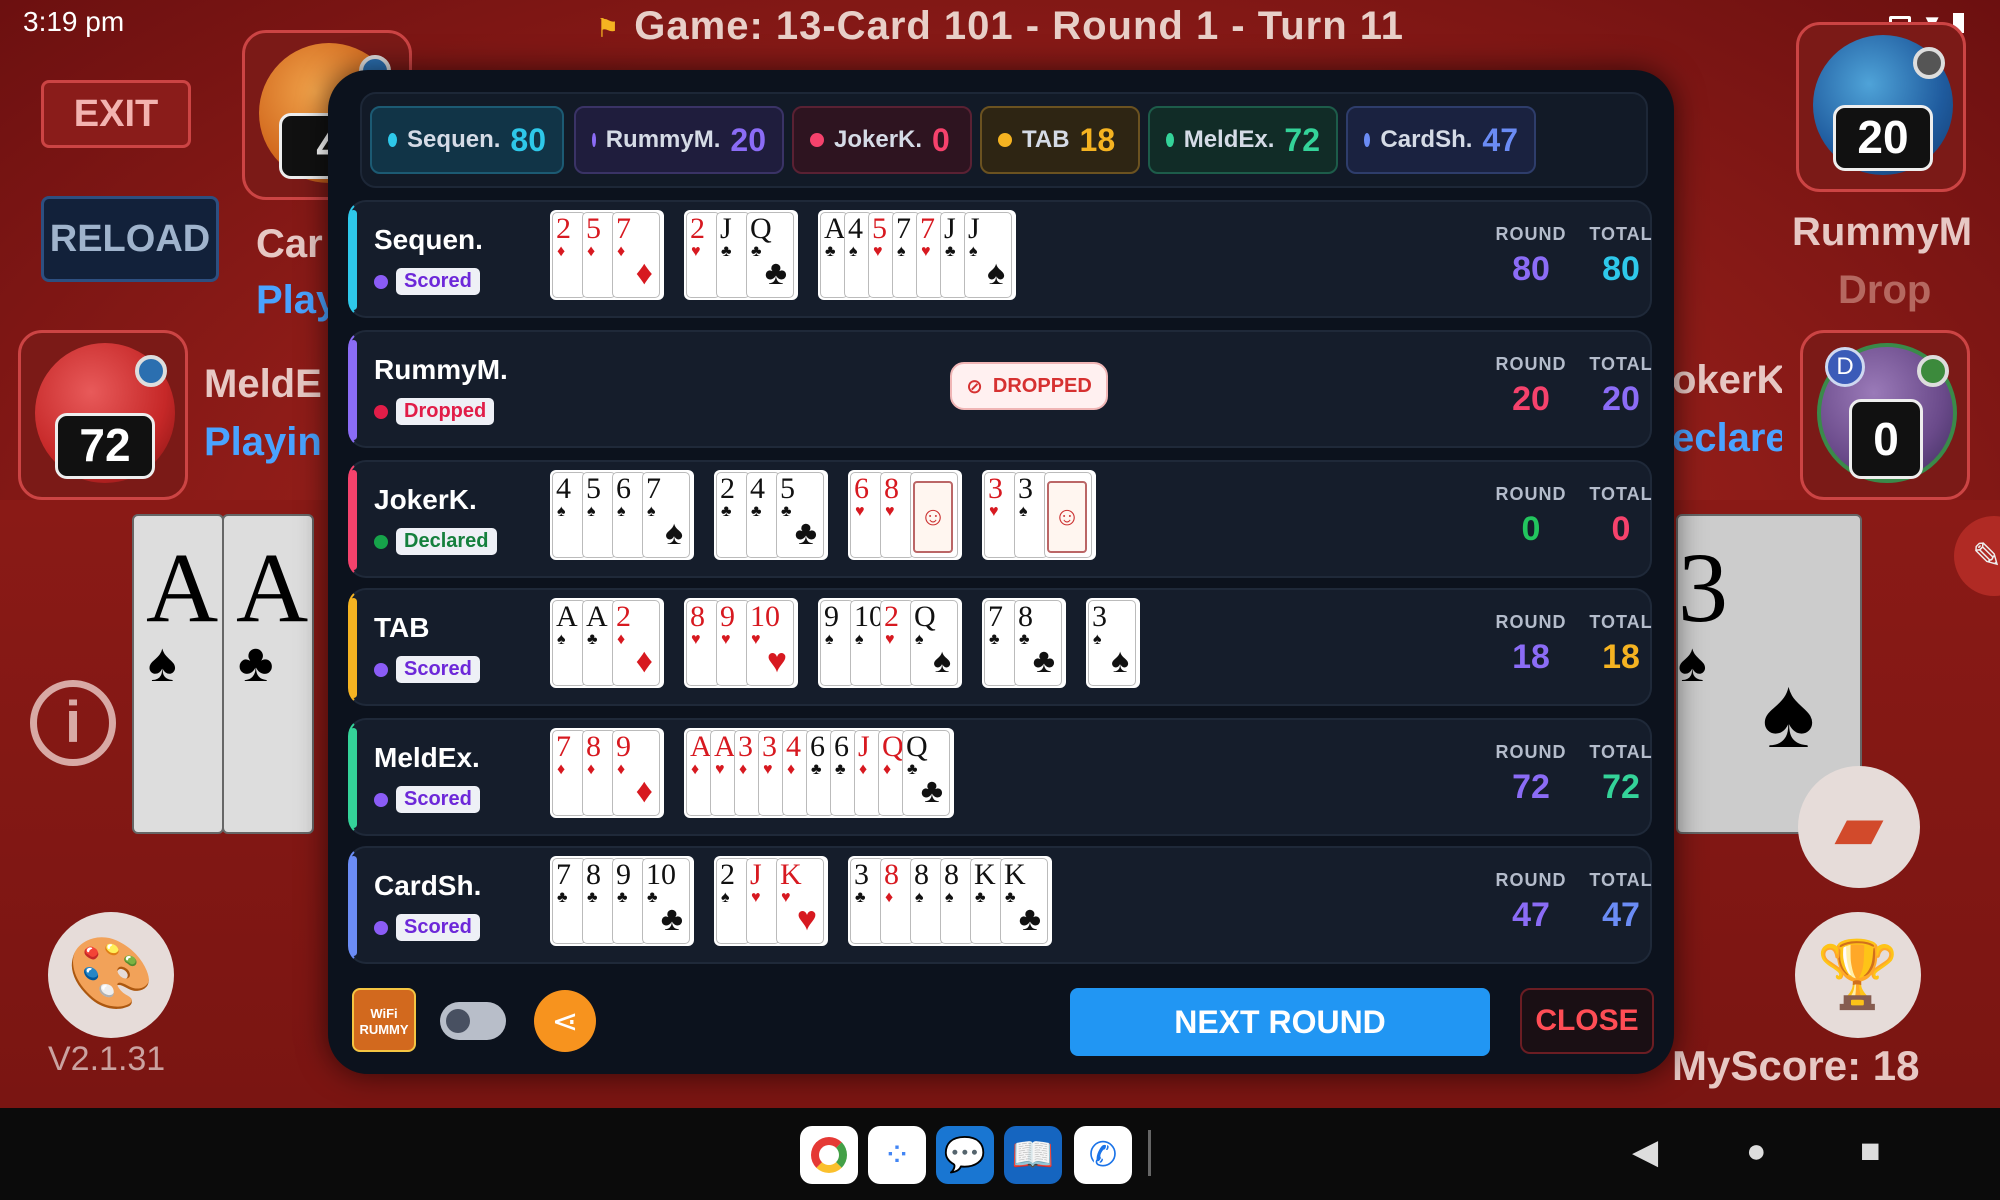 Image resolution: width=2000 pixels, height=1200 pixels. What do you see at coordinates (1621, 752) in the screenshot?
I see `total-header: TOTAL` at bounding box center [1621, 752].